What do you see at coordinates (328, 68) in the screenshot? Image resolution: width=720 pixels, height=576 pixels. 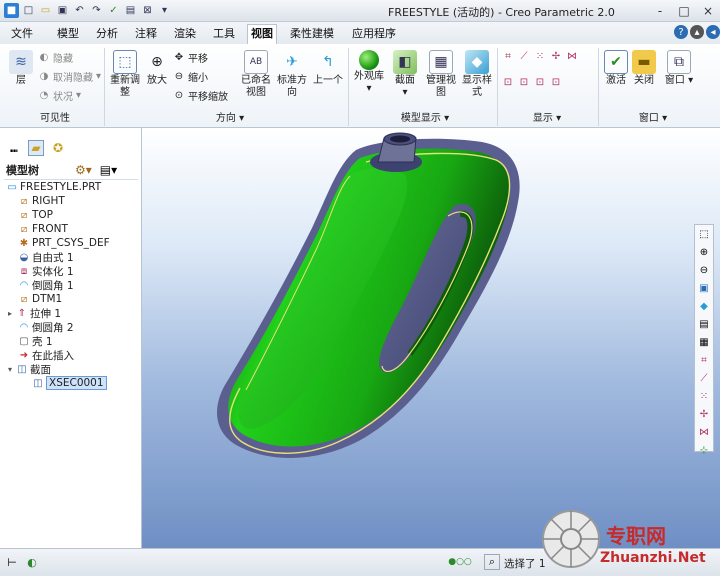 I see `previous-view-button: ↰ 上一个` at bounding box center [328, 68].